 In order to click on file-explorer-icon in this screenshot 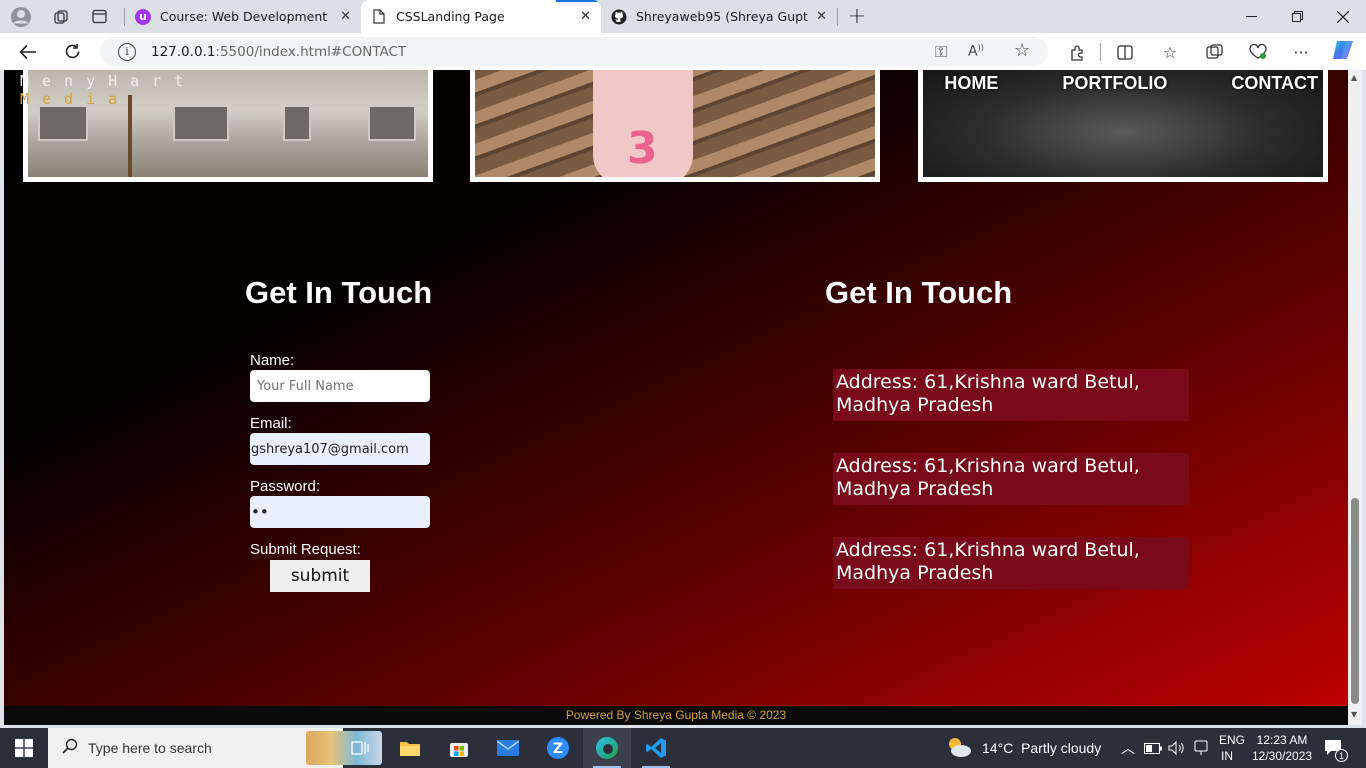, I will do `click(410, 748)`.